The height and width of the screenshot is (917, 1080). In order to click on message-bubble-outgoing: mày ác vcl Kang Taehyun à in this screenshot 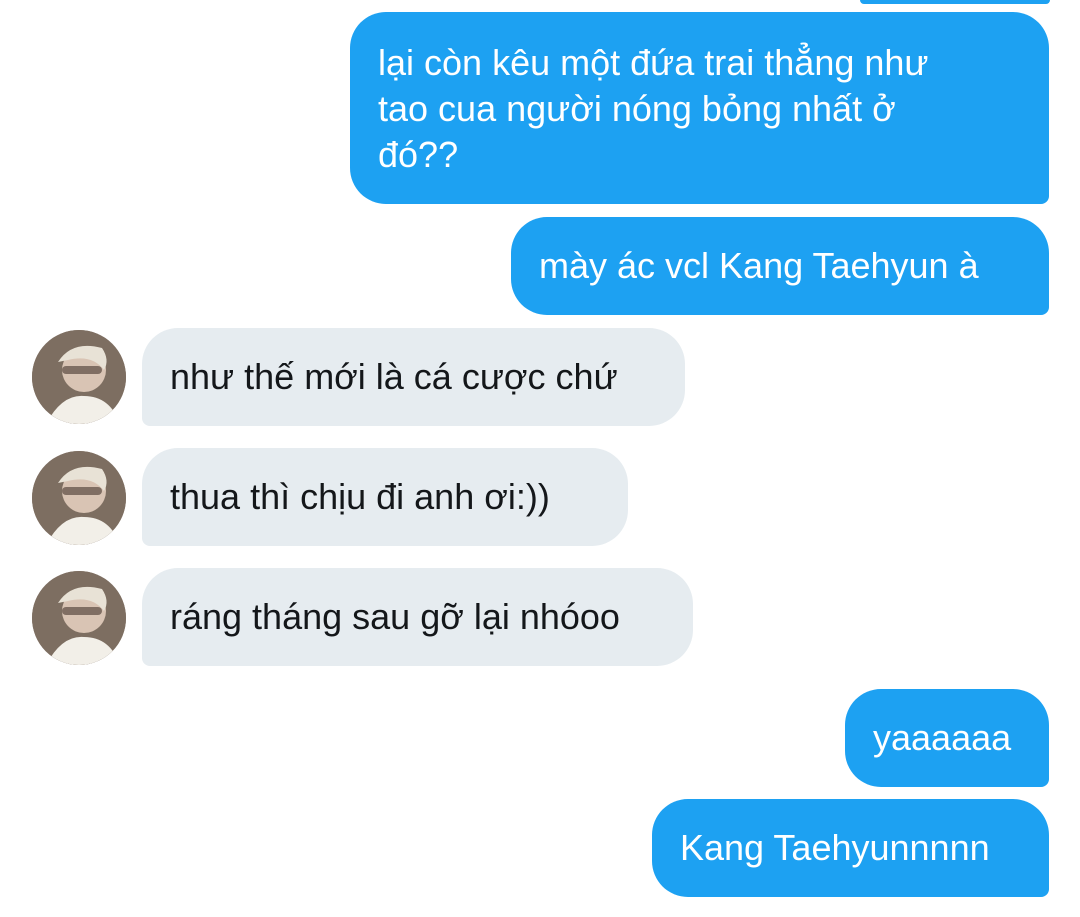, I will do `click(780, 266)`.